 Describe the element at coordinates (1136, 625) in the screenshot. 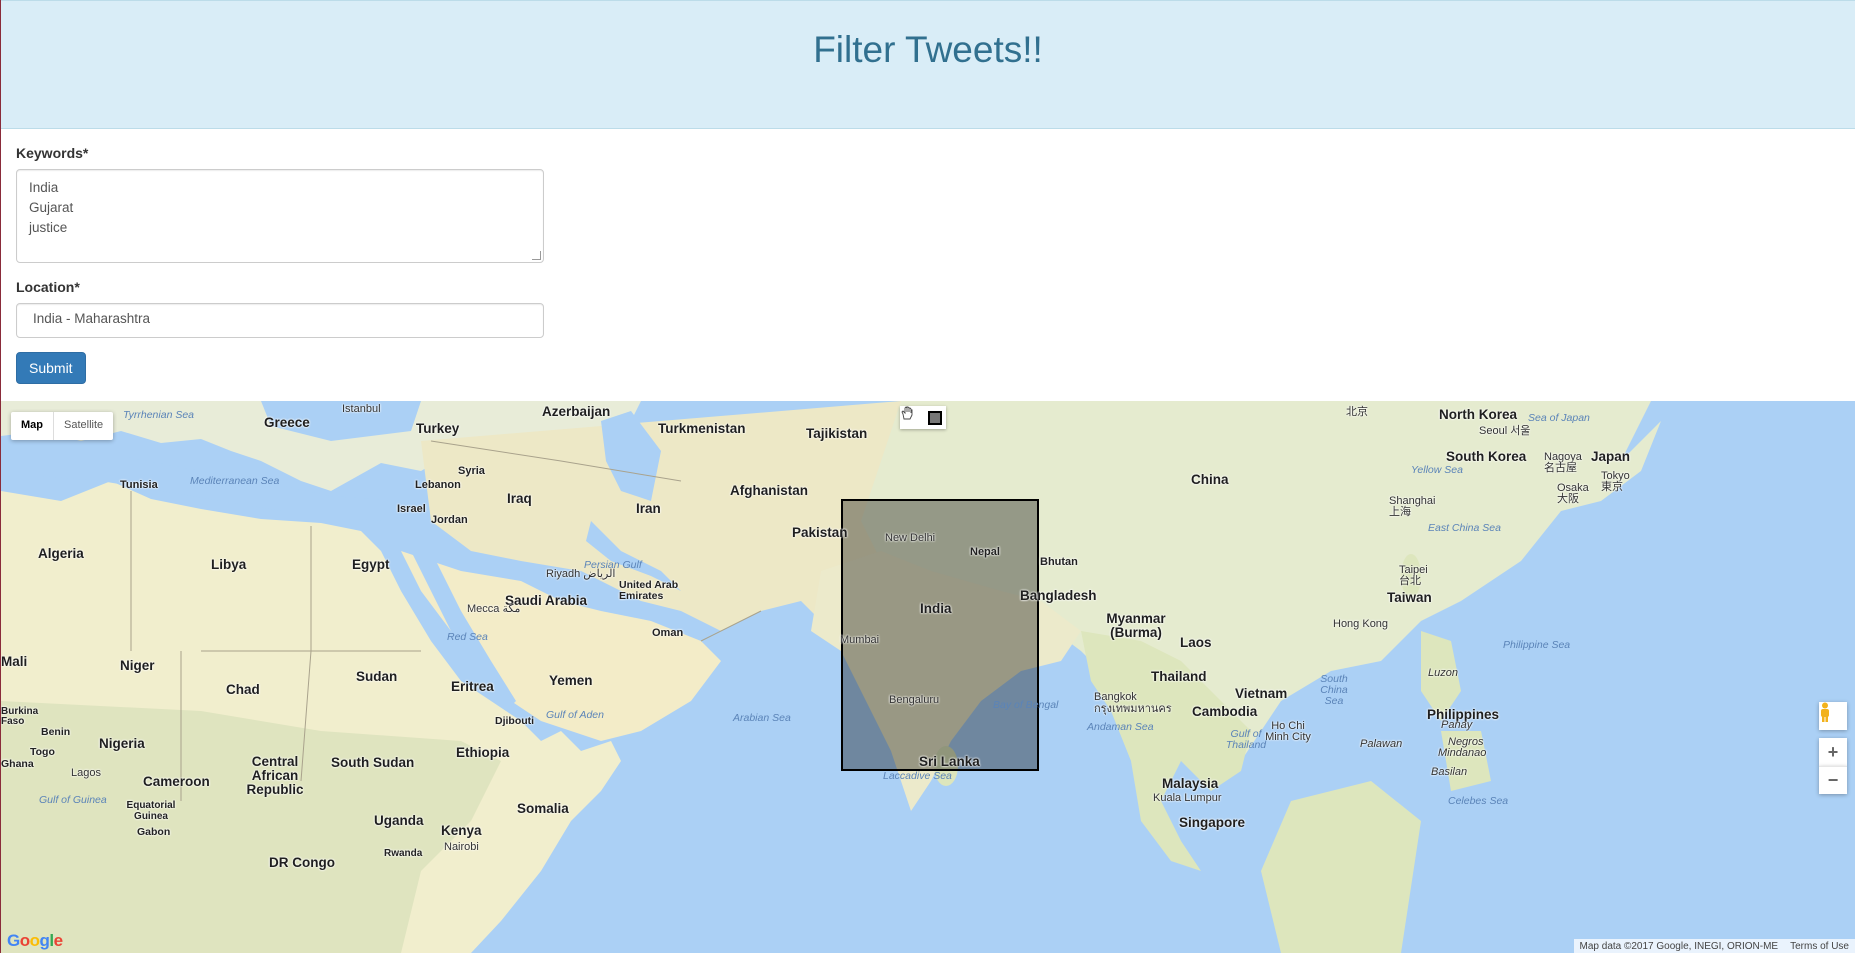

I see `map-label: Myanmar (Burma)` at that location.